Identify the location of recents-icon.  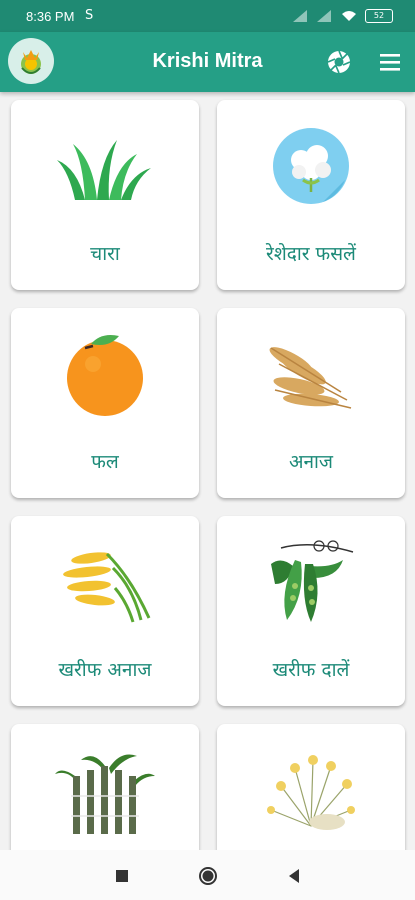
(122, 876).